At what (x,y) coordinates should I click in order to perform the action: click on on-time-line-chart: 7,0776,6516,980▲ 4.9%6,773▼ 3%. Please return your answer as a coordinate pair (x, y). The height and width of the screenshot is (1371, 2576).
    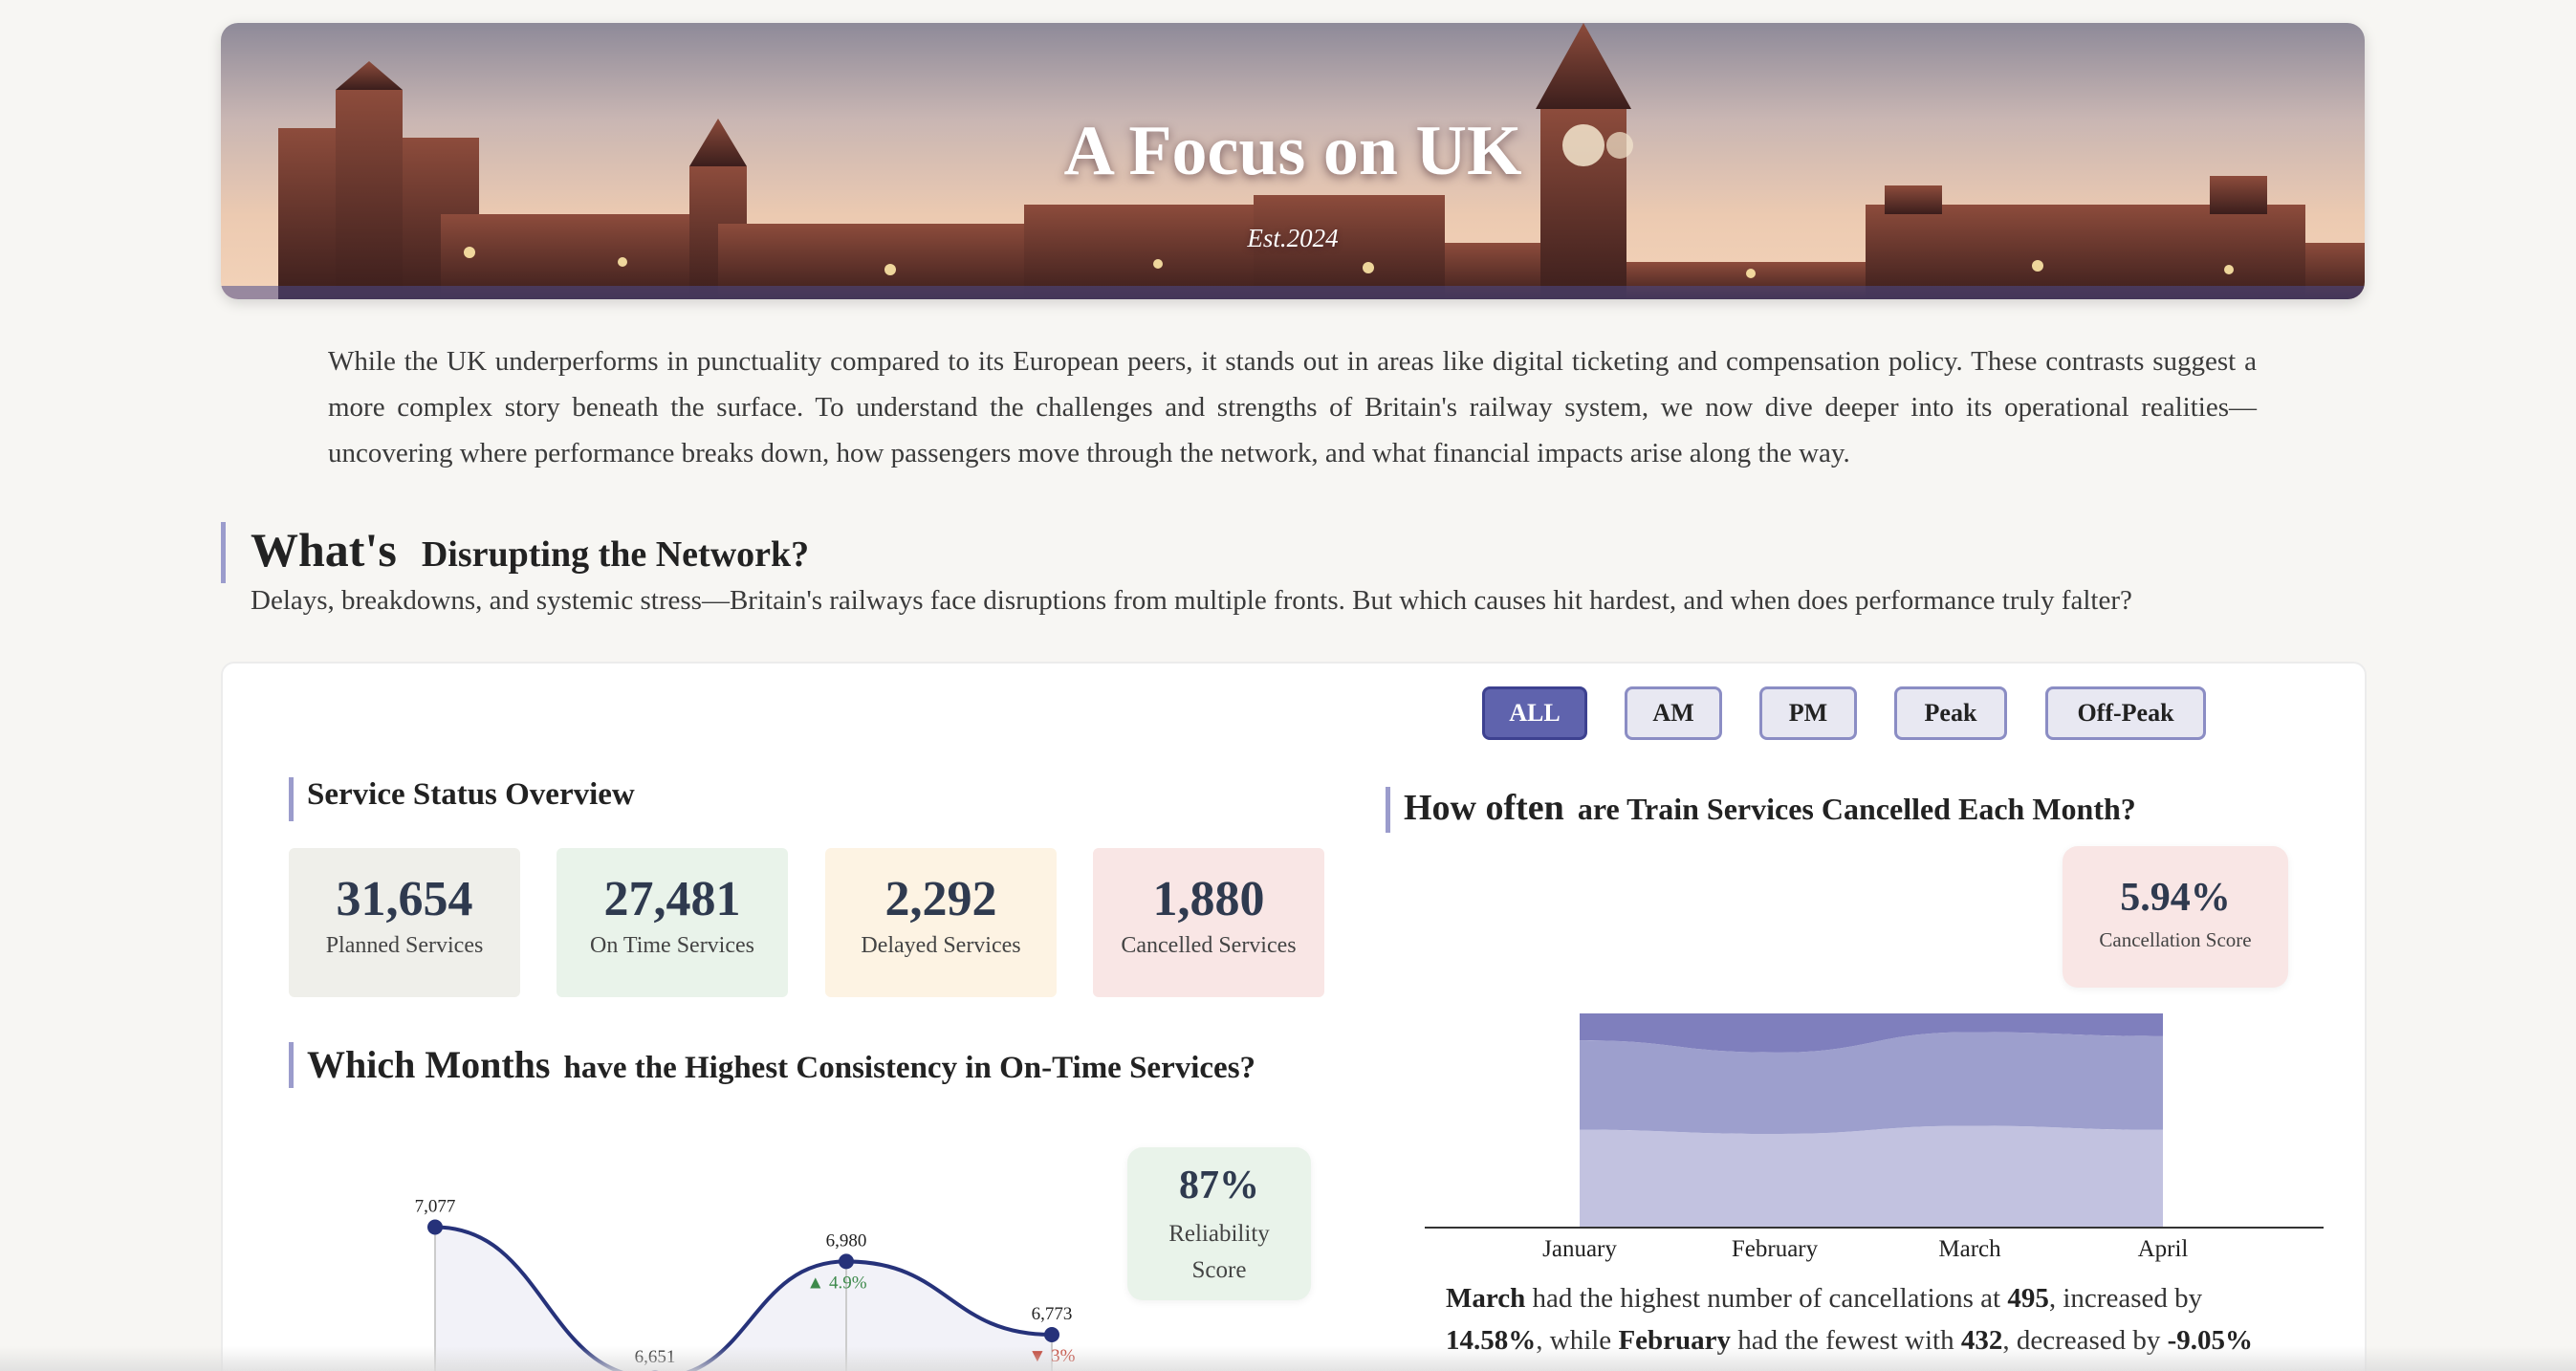
    Looking at the image, I should click on (745, 1284).